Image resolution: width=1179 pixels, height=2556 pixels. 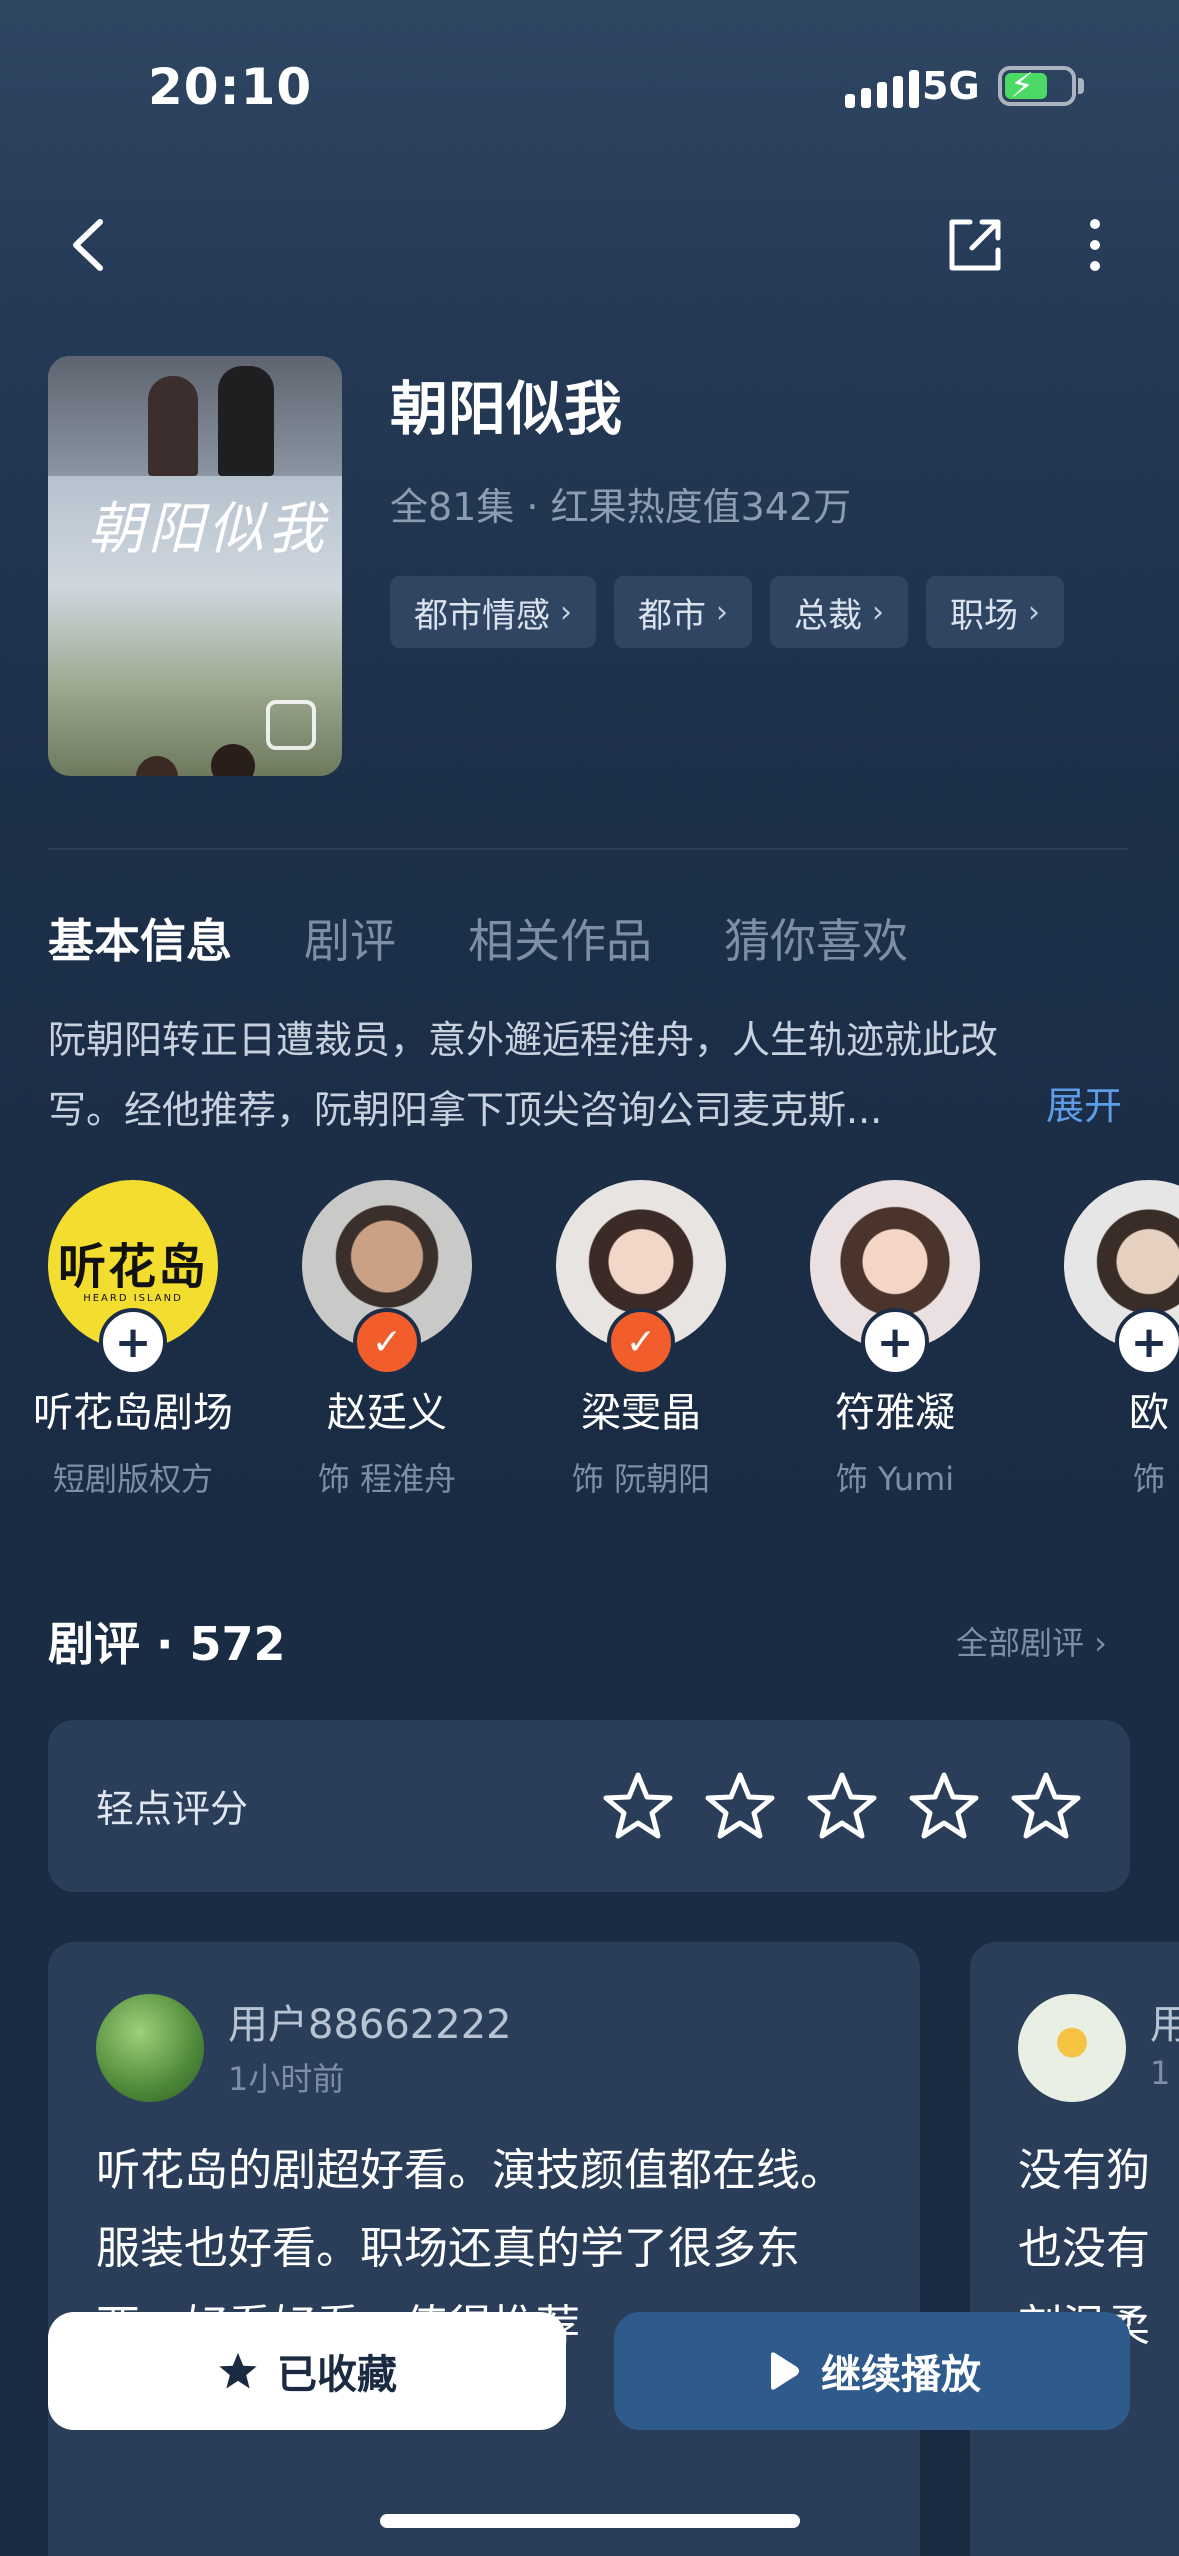 I want to click on battery-tip, so click(x=1081, y=86).